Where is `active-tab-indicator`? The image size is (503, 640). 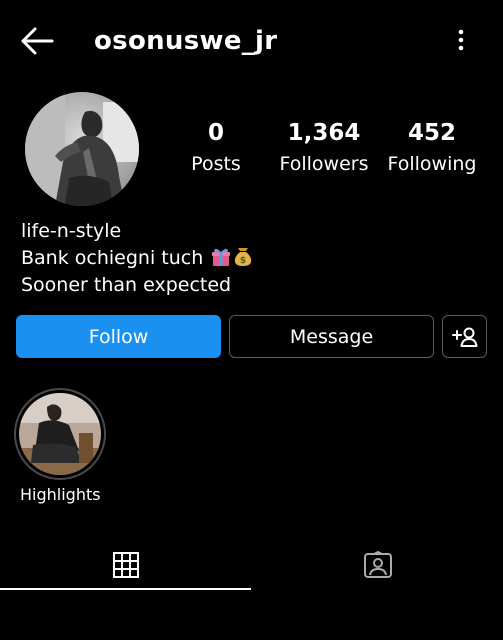
active-tab-indicator is located at coordinates (125, 589).